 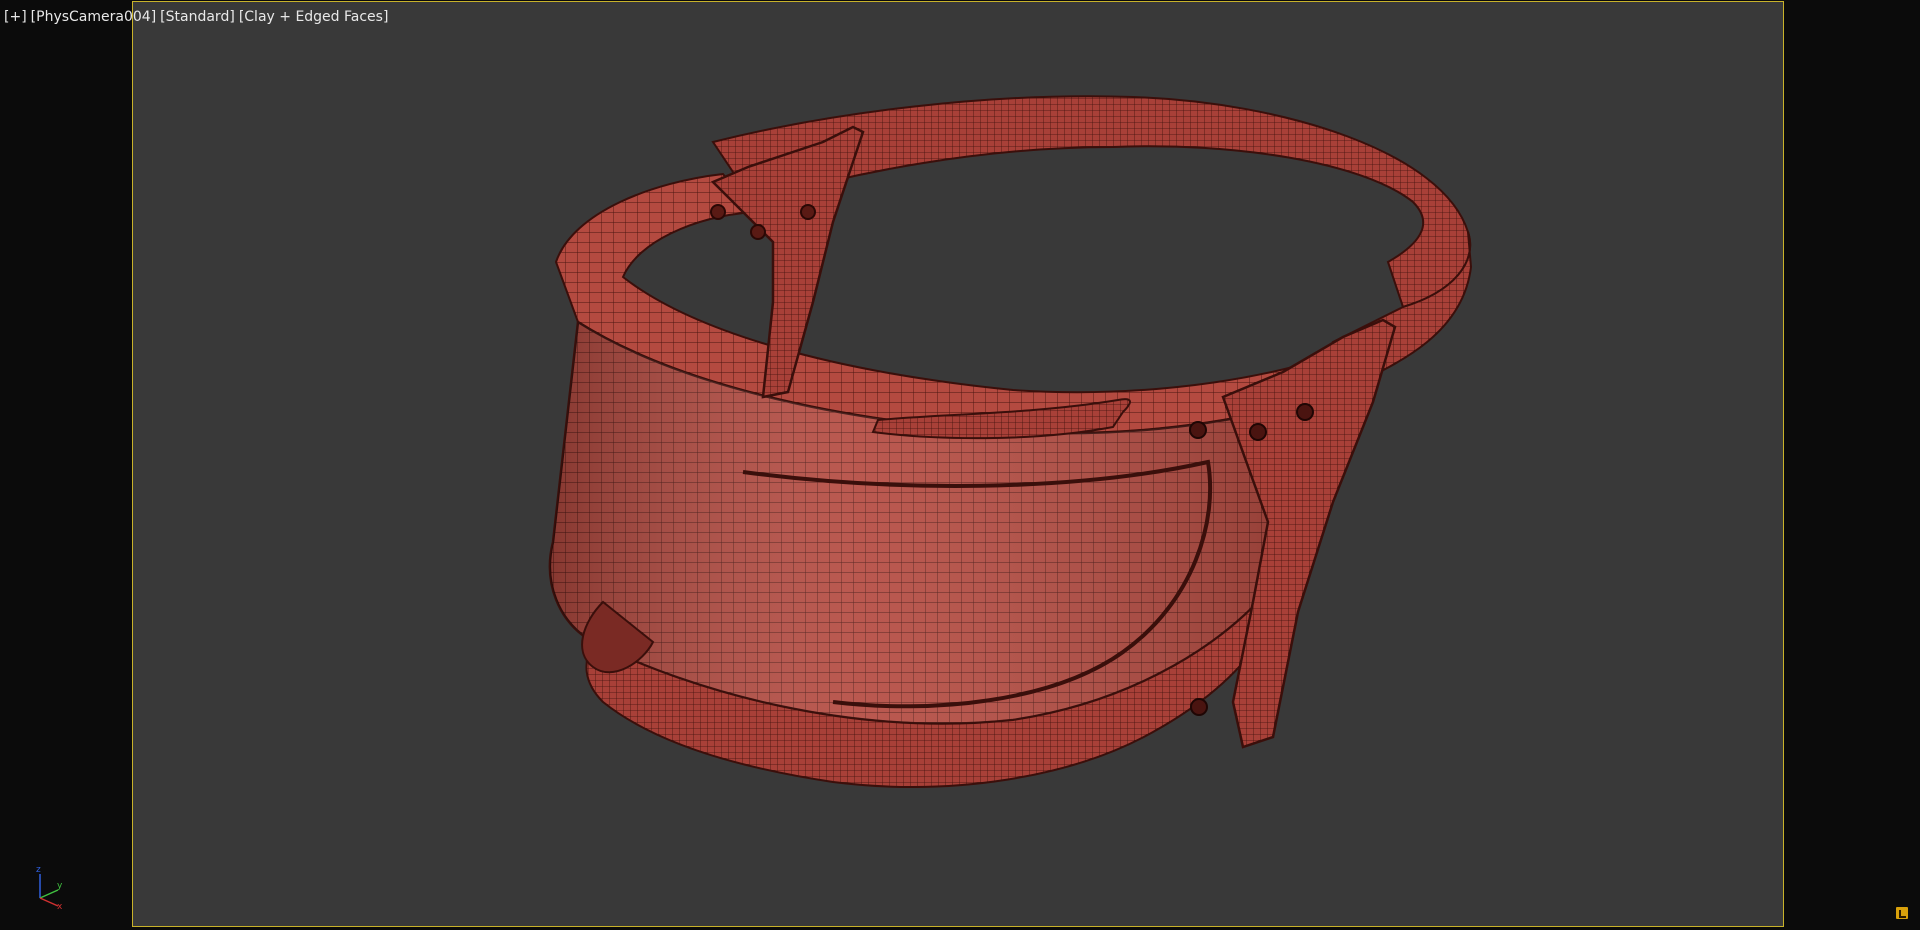 What do you see at coordinates (15, 17) in the screenshot?
I see `viewport-menu-button: [+]` at bounding box center [15, 17].